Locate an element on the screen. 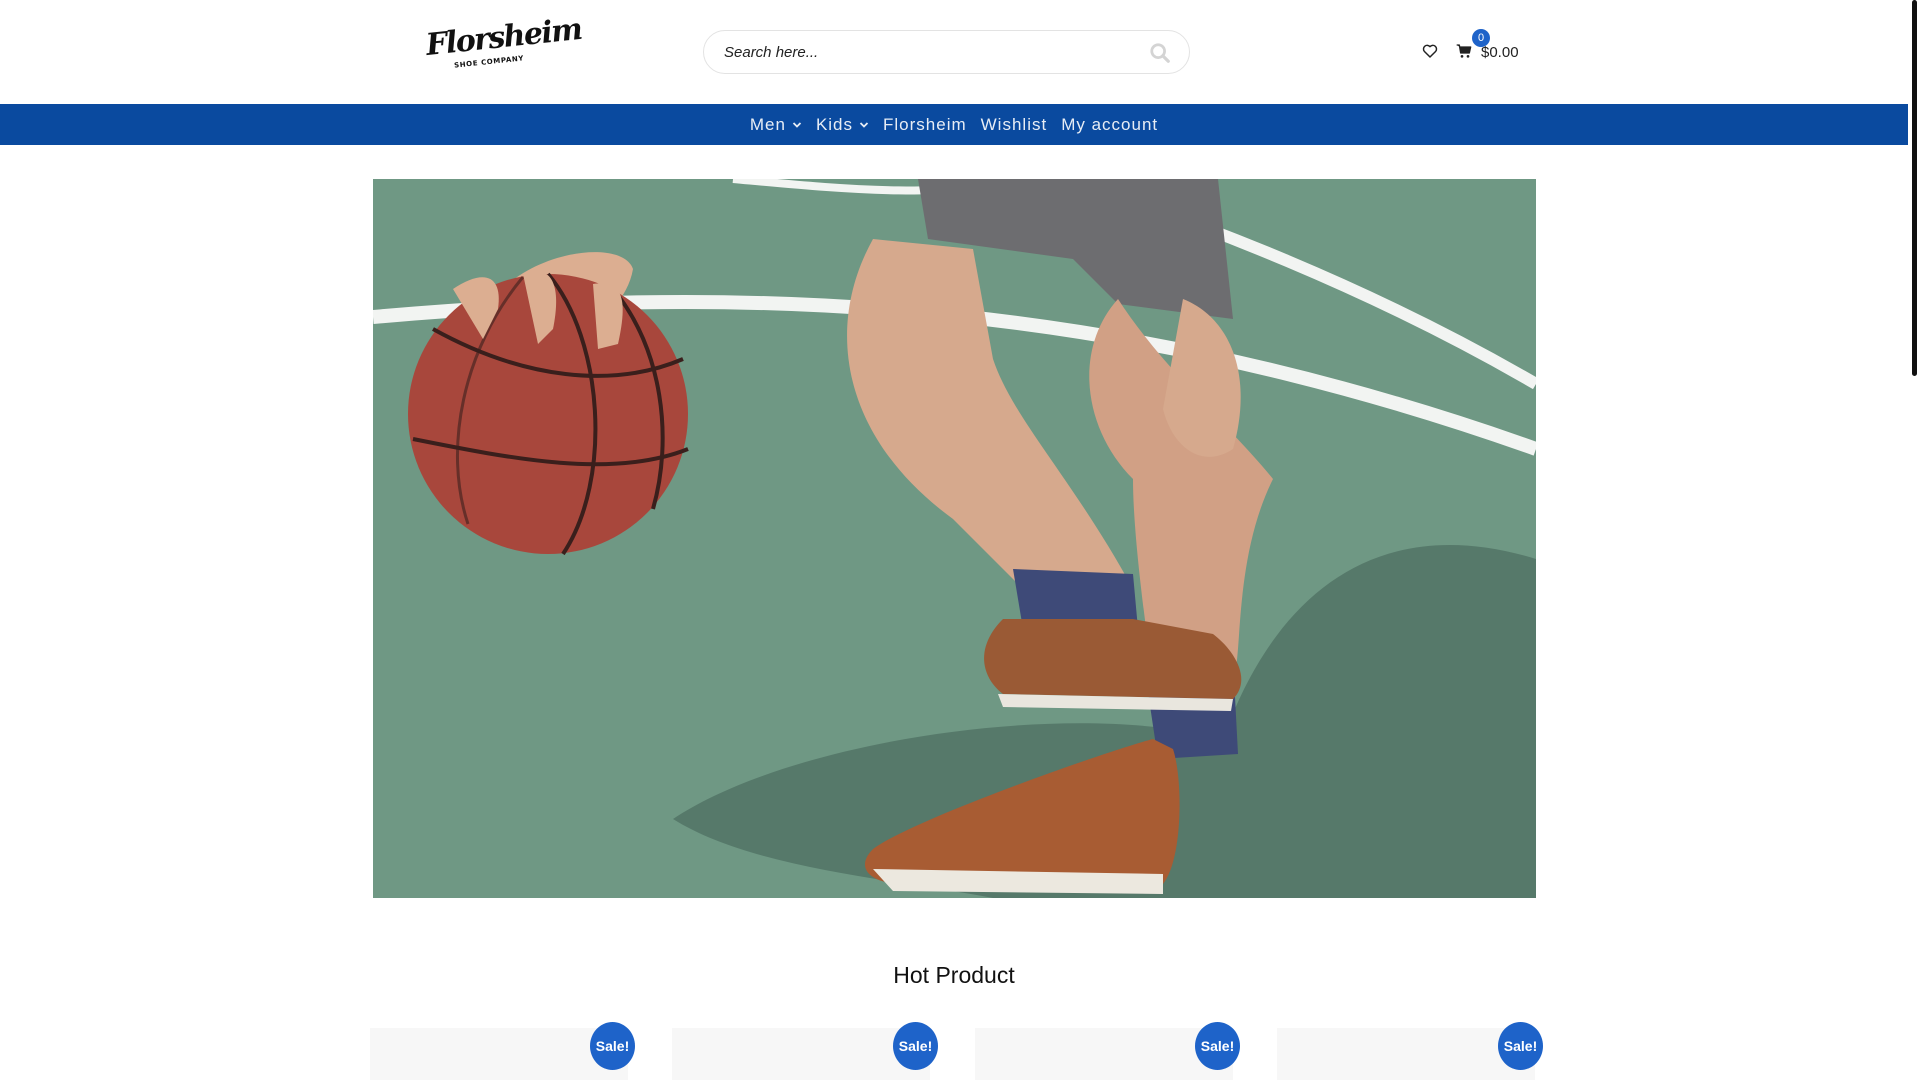  nav-item-label: Wishlist is located at coordinates (1014, 124).